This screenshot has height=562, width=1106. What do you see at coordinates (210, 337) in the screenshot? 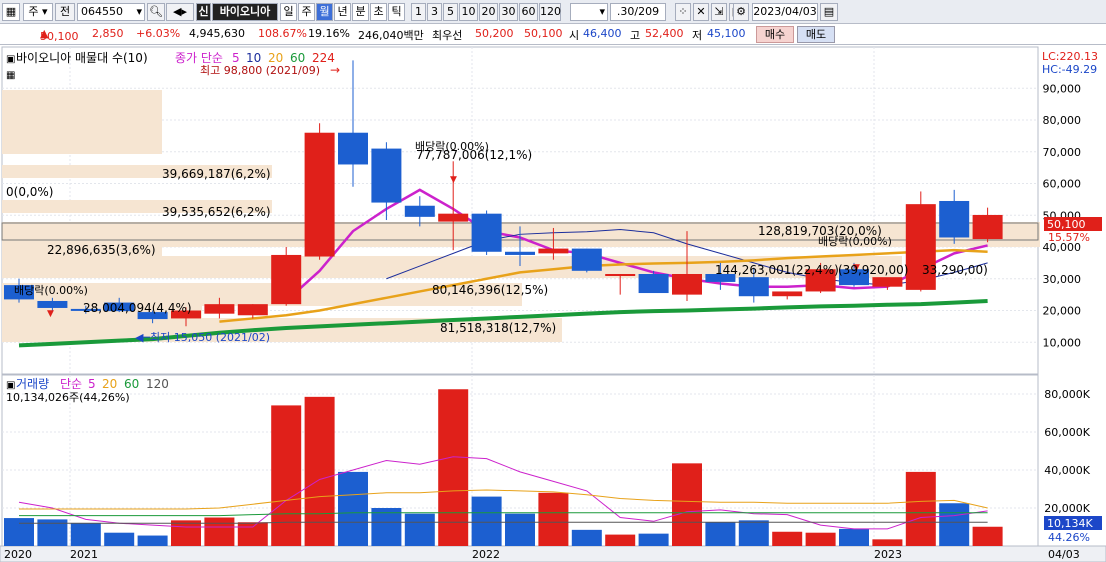
I see `low-note: 최저 15,050 (2021/02)` at bounding box center [210, 337].